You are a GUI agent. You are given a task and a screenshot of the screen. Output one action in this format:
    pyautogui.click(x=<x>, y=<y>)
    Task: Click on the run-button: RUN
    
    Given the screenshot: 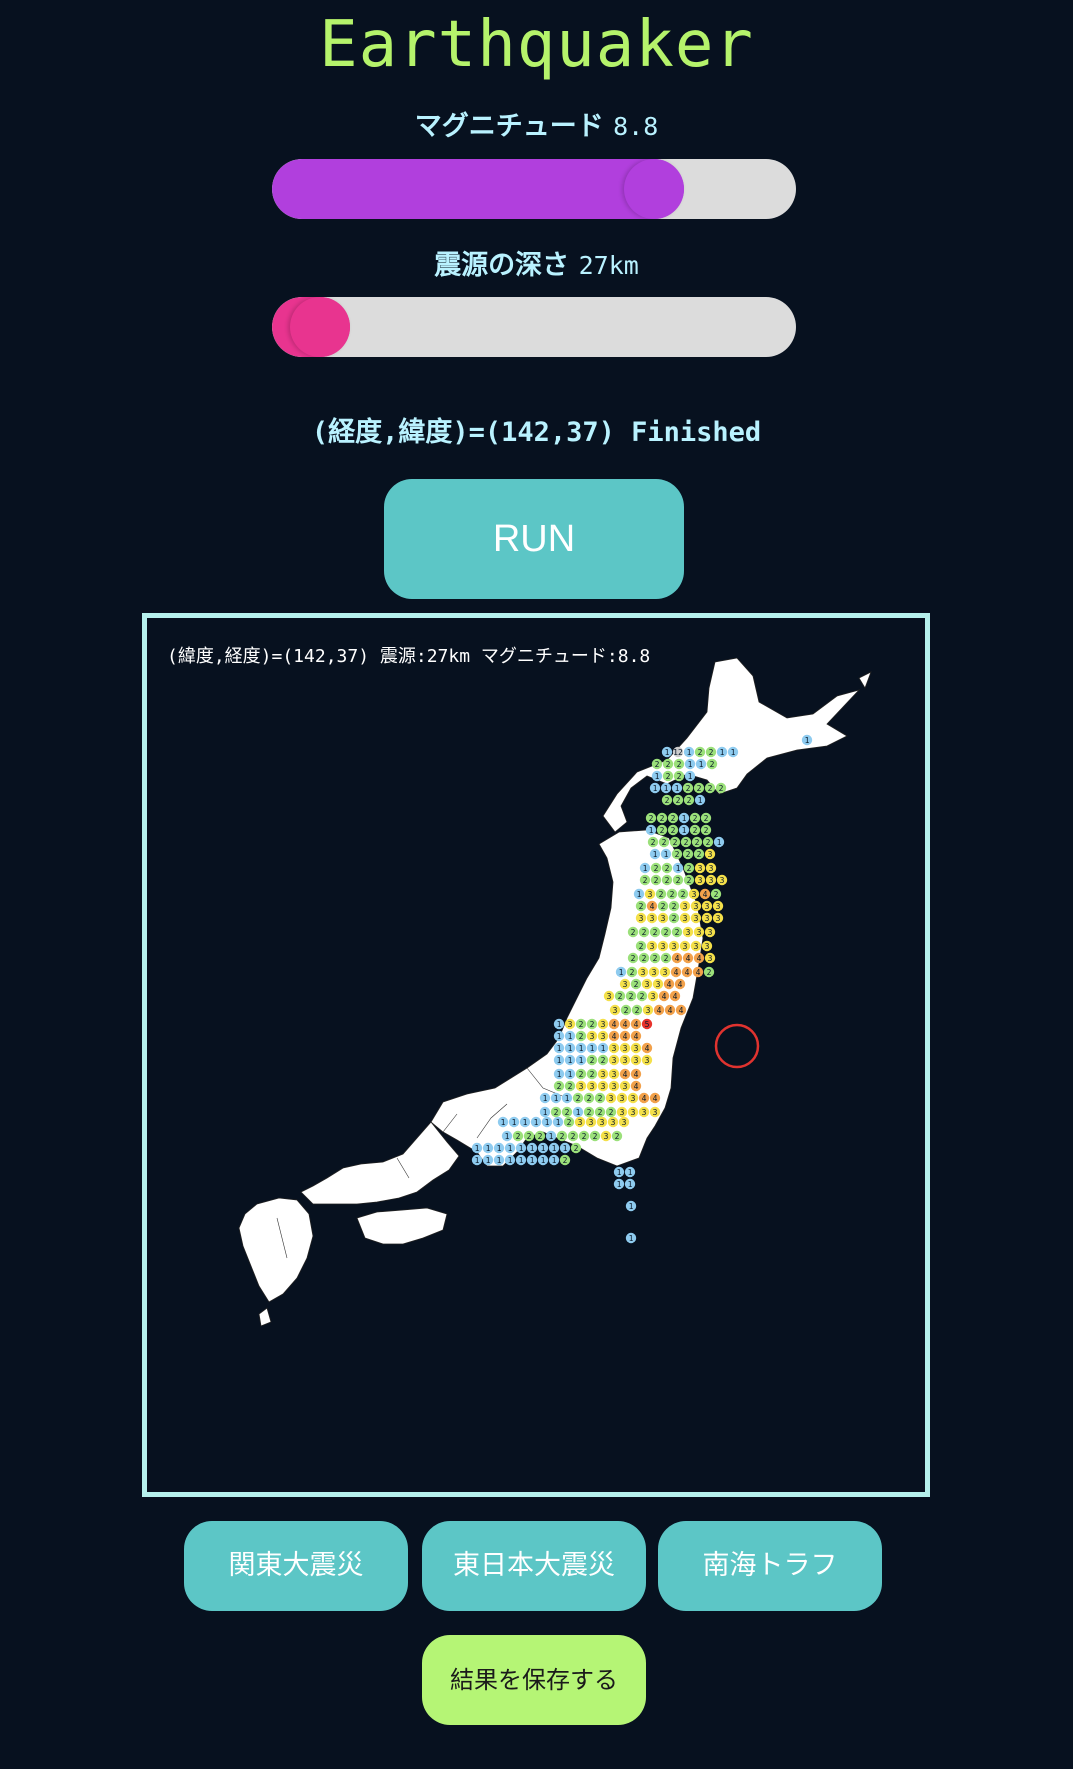 What is the action you would take?
    pyautogui.click(x=534, y=539)
    